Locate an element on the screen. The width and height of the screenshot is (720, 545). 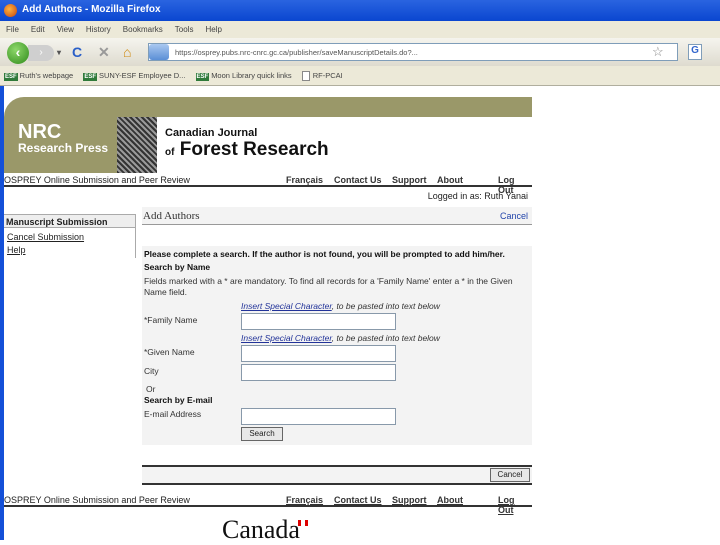
window-title-bar: Add Authors - Mozilla Firefox is located at coordinates (360, 10).